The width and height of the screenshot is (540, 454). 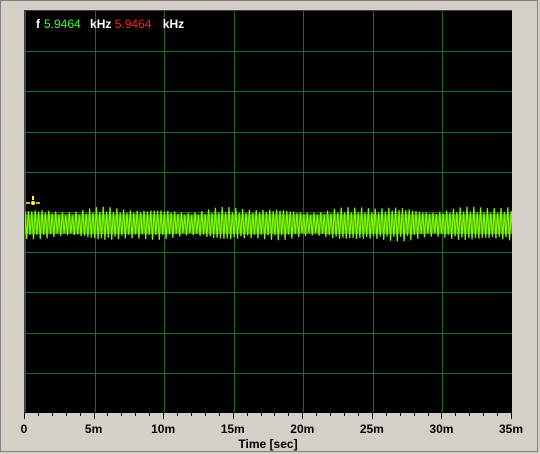 I want to click on x-axis: Time [sec] 0 5m 10m 15m 20m 25m 30m 35m, so click(x=271, y=433).